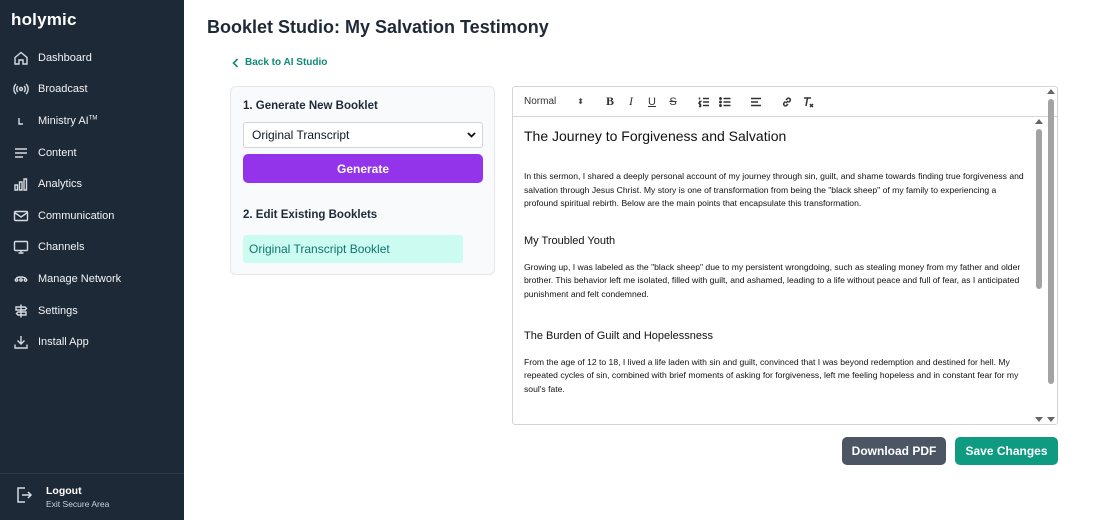  What do you see at coordinates (20, 57) in the screenshot?
I see `home-icon` at bounding box center [20, 57].